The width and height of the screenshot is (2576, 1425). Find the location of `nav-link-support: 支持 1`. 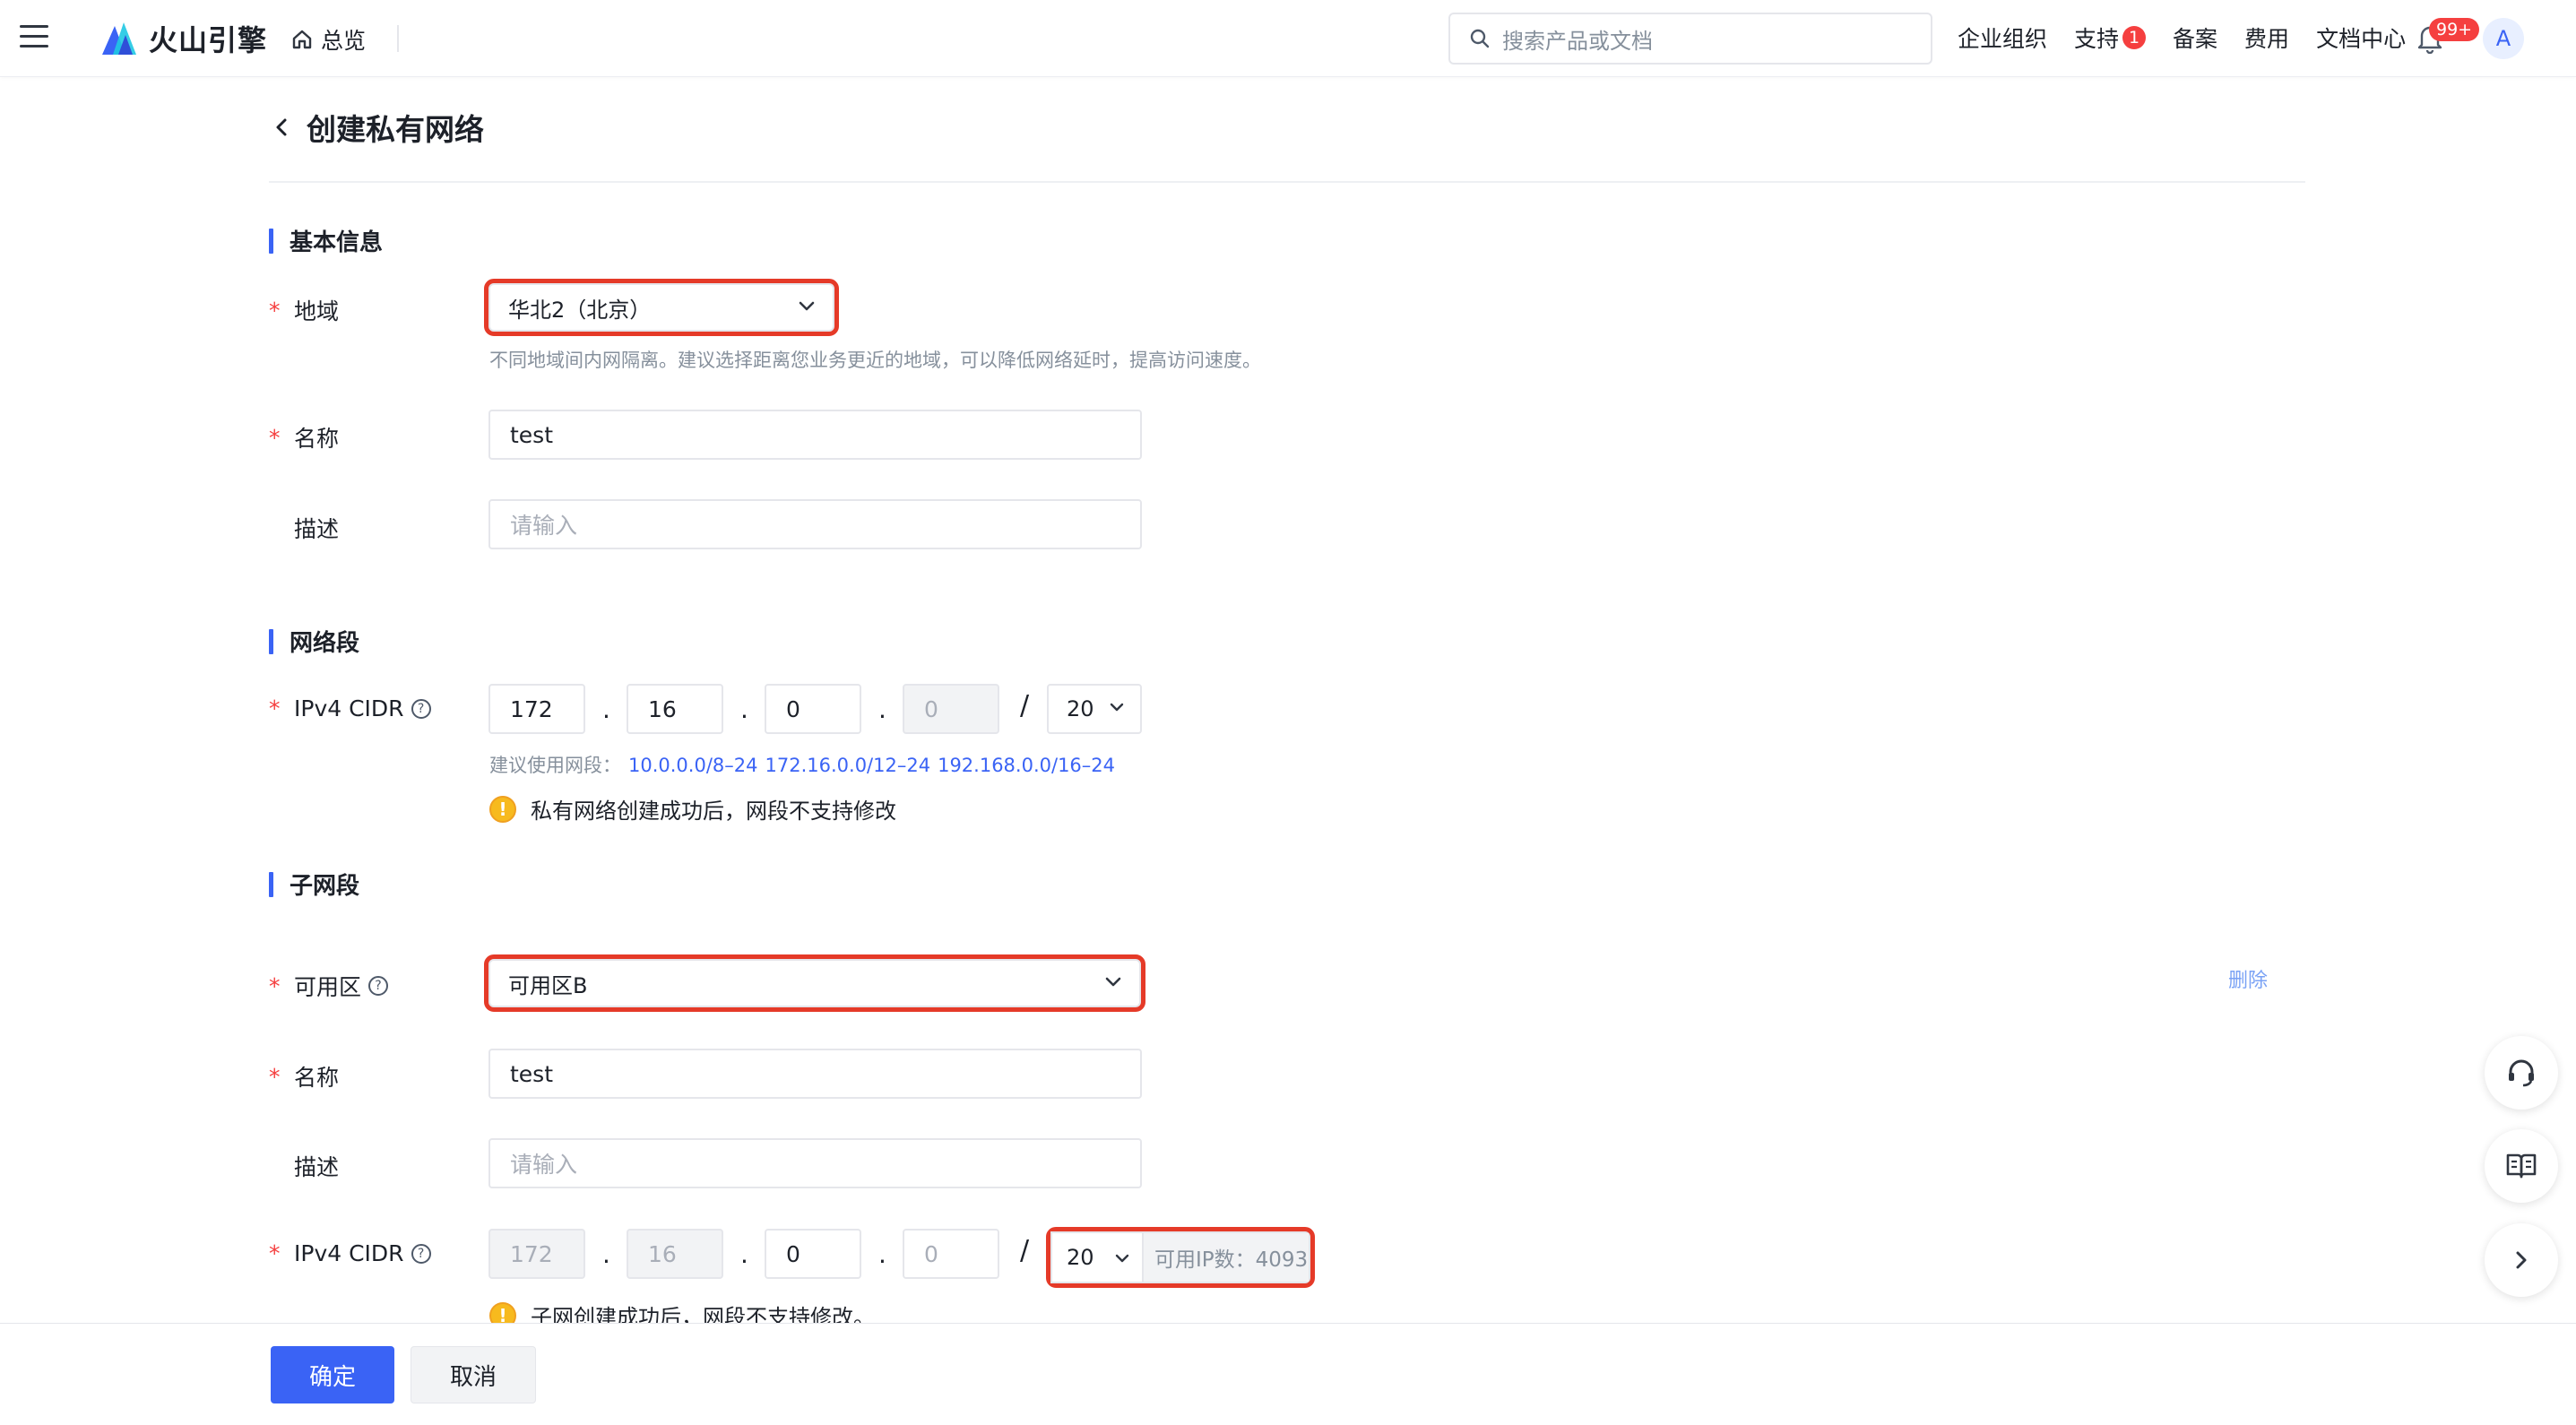

nav-link-support: 支持 1 is located at coordinates (2110, 38).